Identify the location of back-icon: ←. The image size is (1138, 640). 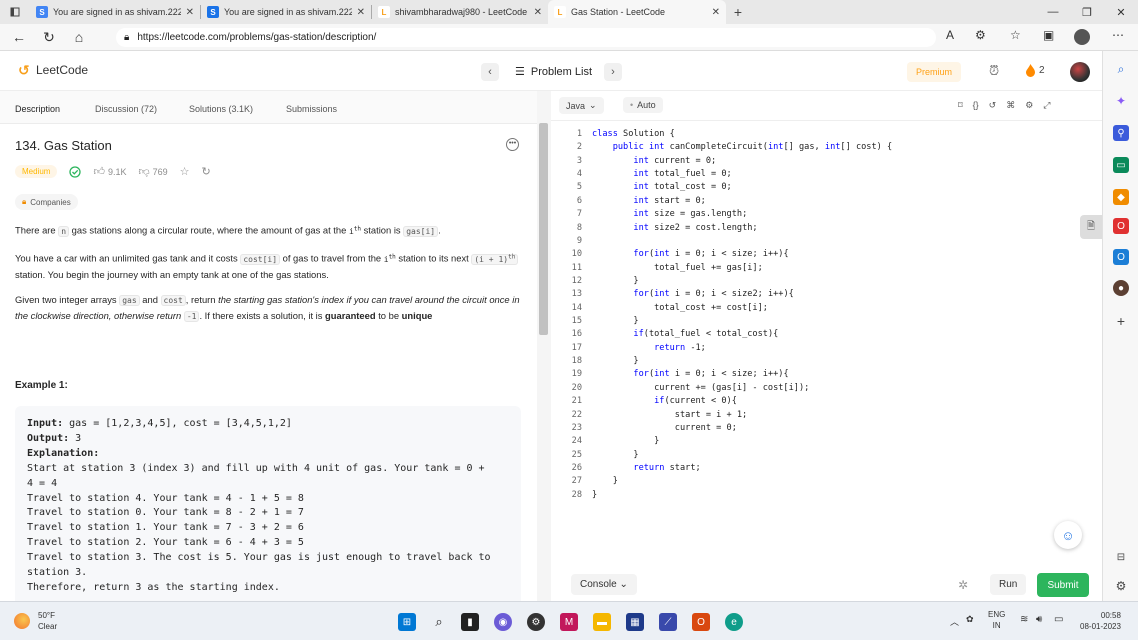
(19, 37).